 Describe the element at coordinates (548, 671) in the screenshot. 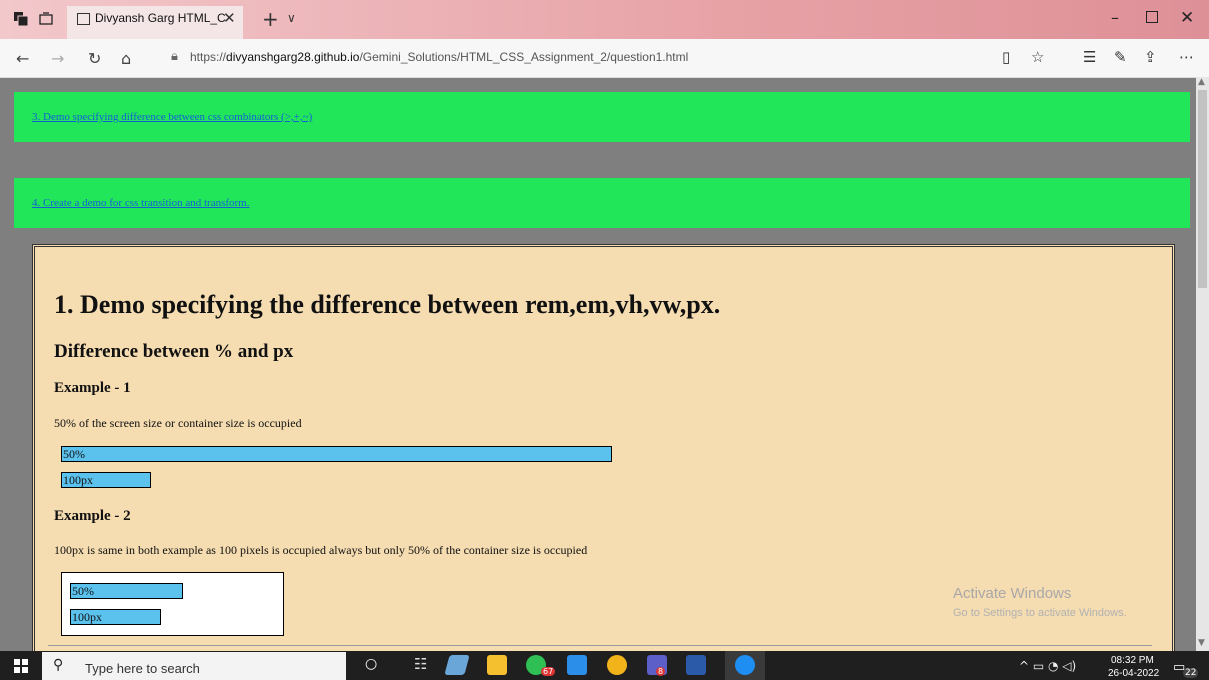

I see `whatsapp-badge: 67` at that location.